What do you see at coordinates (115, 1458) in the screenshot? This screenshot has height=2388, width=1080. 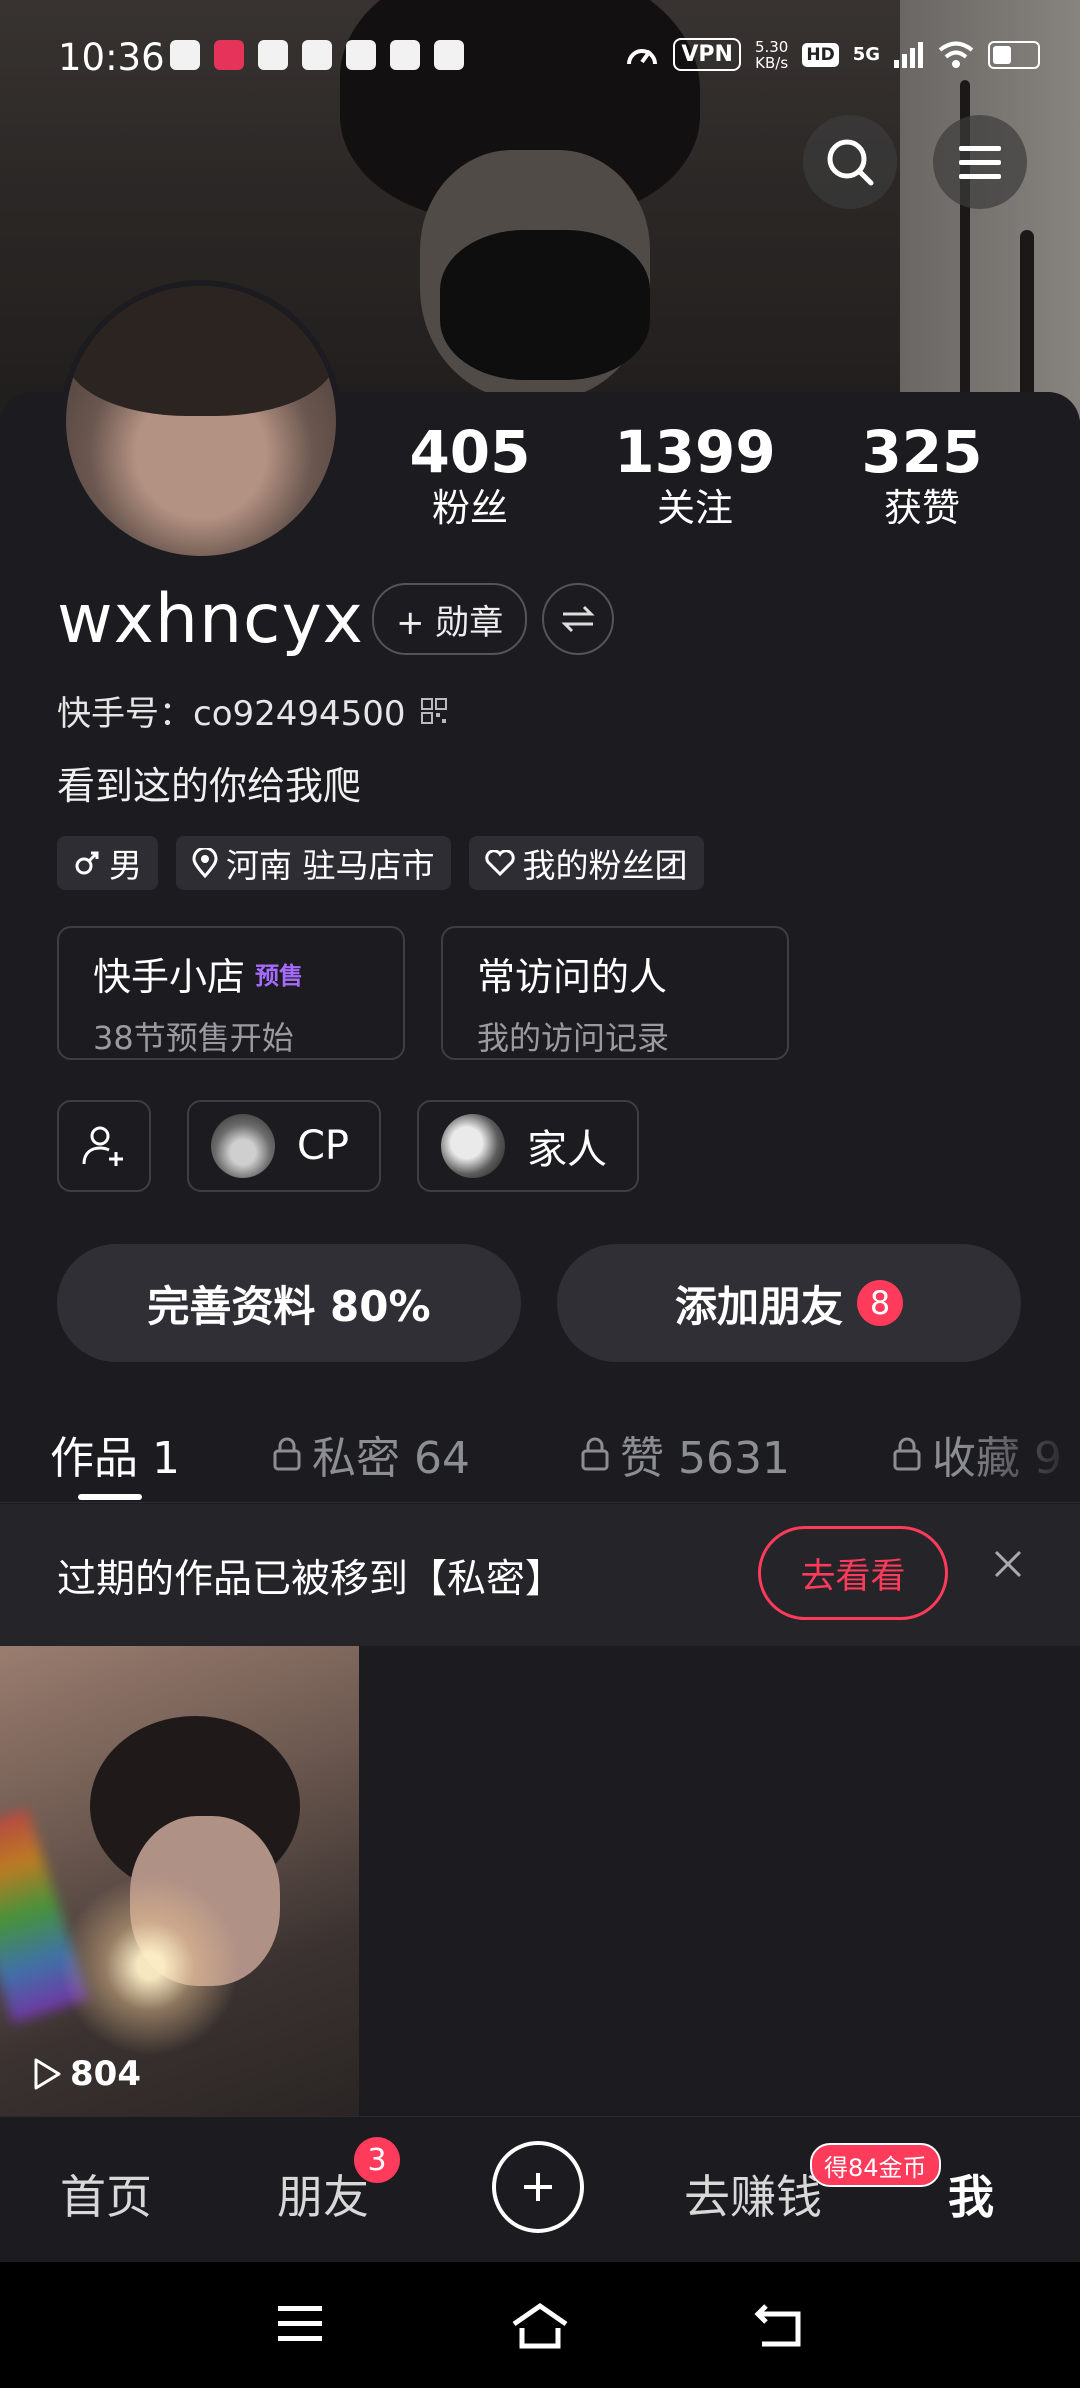 I see `tab-label: 作品 1` at bounding box center [115, 1458].